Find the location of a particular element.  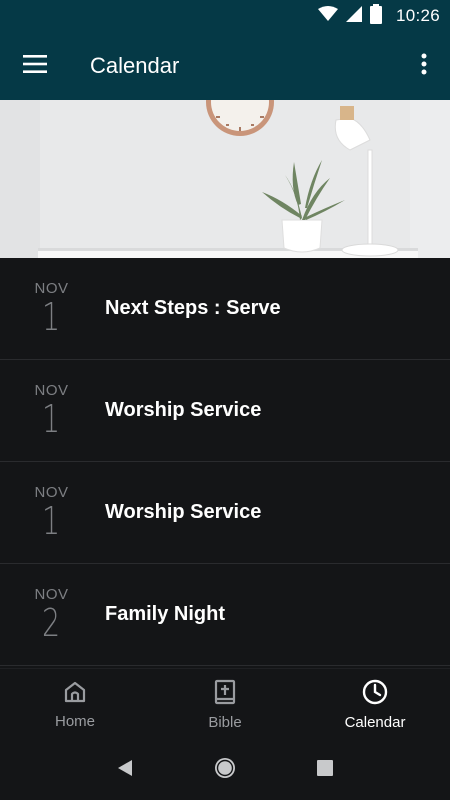

more-vertical-icon is located at coordinates (424, 66).